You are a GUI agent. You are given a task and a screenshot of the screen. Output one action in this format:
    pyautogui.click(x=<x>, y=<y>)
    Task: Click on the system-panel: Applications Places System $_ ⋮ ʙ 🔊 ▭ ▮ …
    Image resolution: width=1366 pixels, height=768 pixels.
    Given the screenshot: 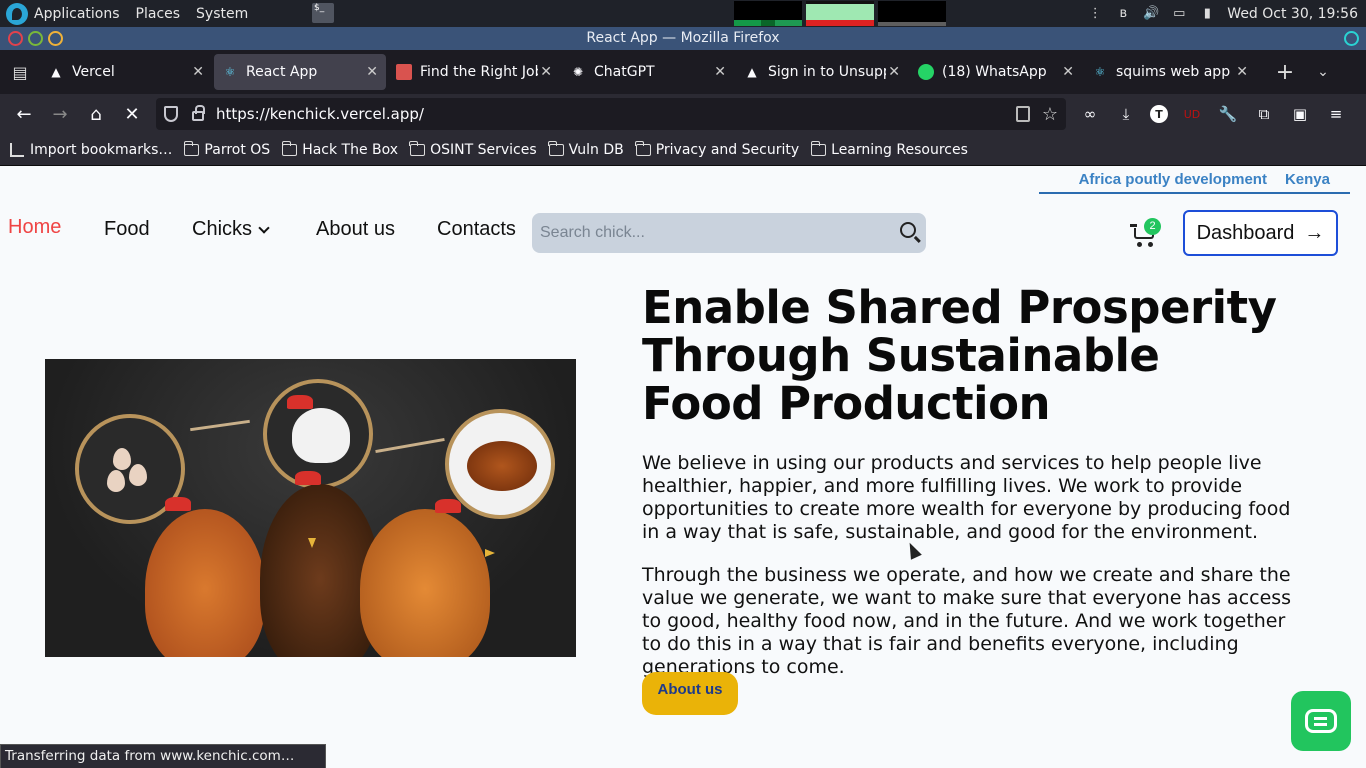 What is the action you would take?
    pyautogui.click(x=683, y=13)
    